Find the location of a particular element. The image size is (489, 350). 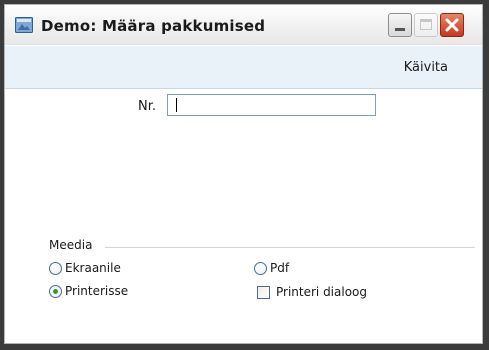

media-section-divider is located at coordinates (290, 247).